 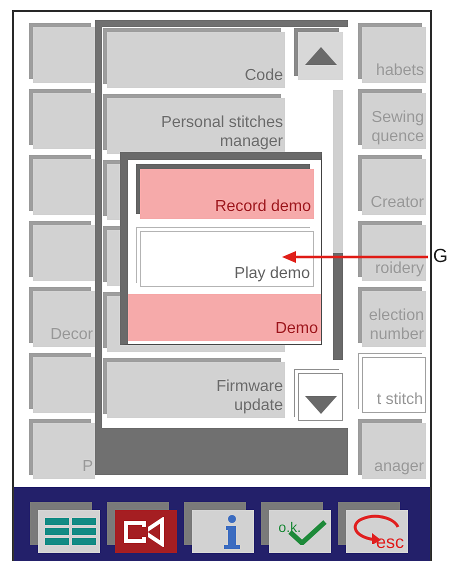 I want to click on menu-button: anager, so click(x=394, y=451).